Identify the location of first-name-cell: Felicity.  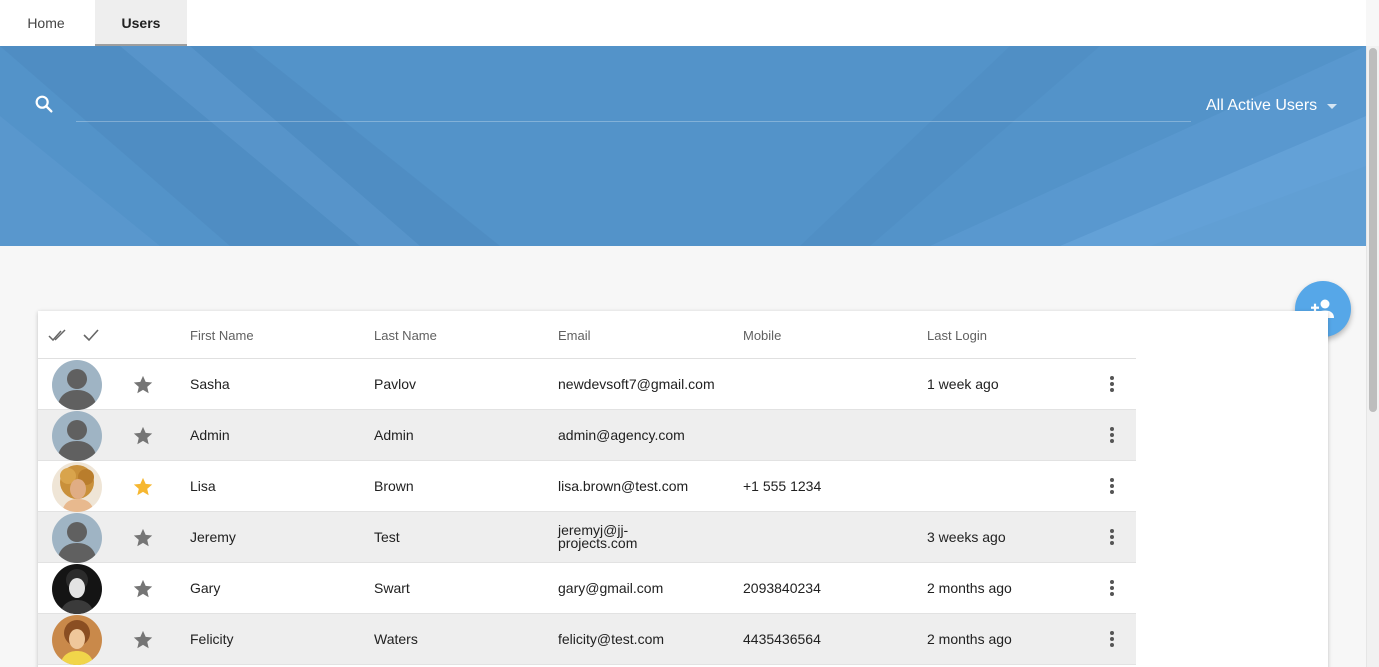
(212, 639).